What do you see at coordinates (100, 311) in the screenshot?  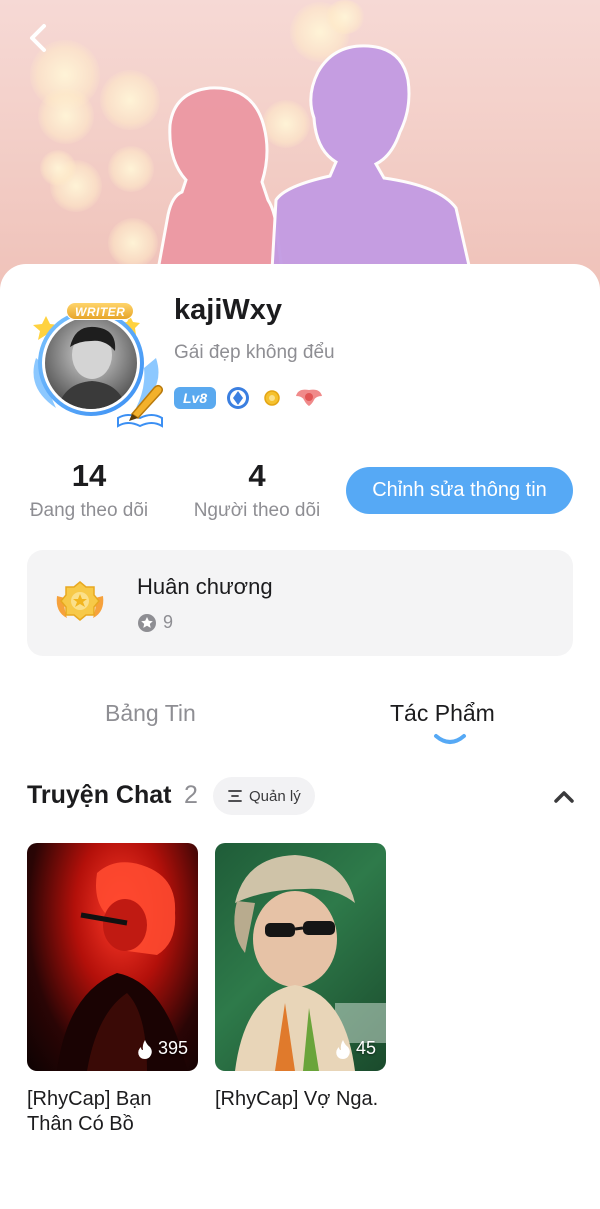 I see `writer-tag: WRITER` at bounding box center [100, 311].